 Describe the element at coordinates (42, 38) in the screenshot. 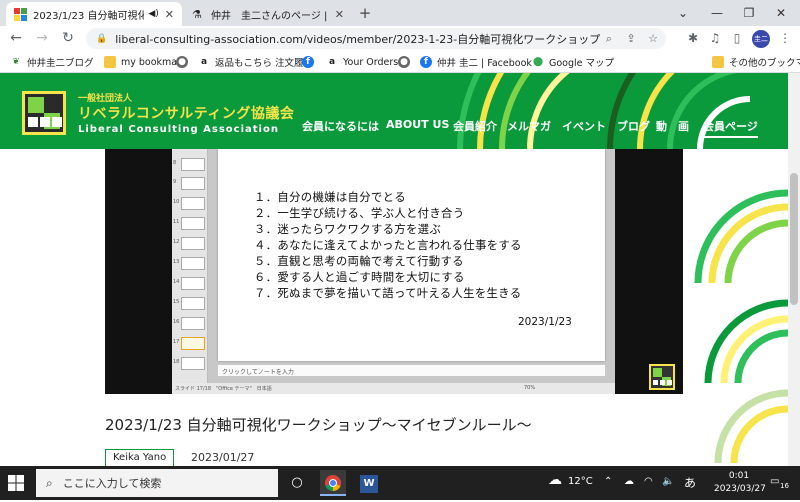

I see `forward-icon: →` at that location.